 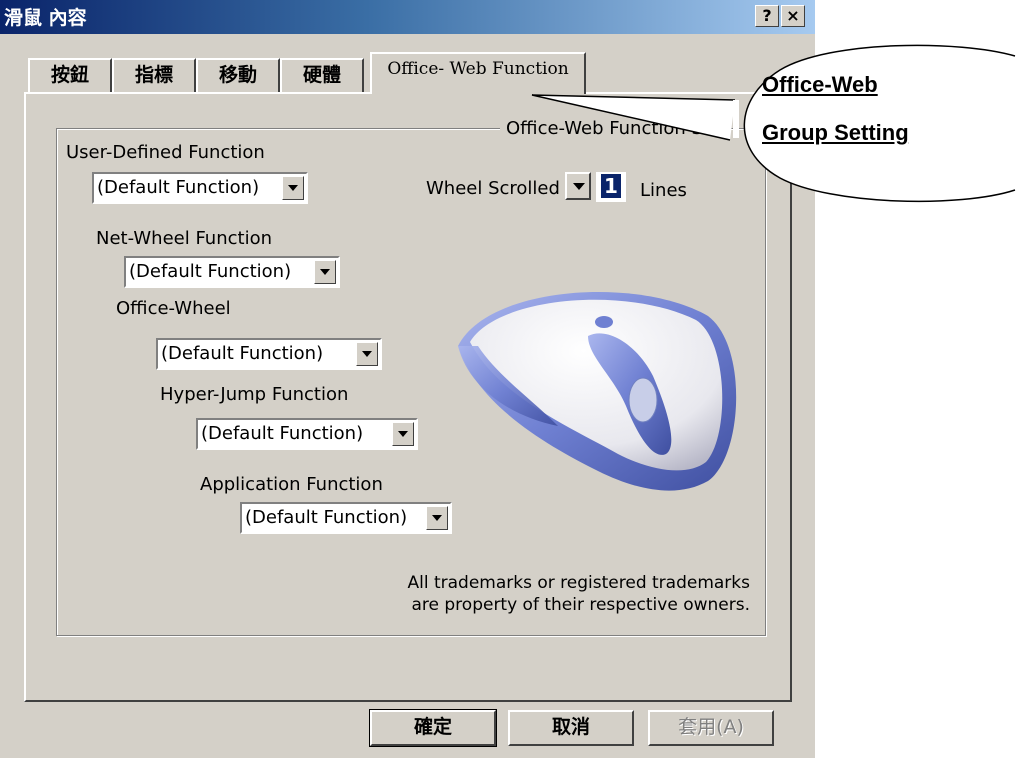 What do you see at coordinates (433, 728) in the screenshot?
I see `ok-button: 確定` at bounding box center [433, 728].